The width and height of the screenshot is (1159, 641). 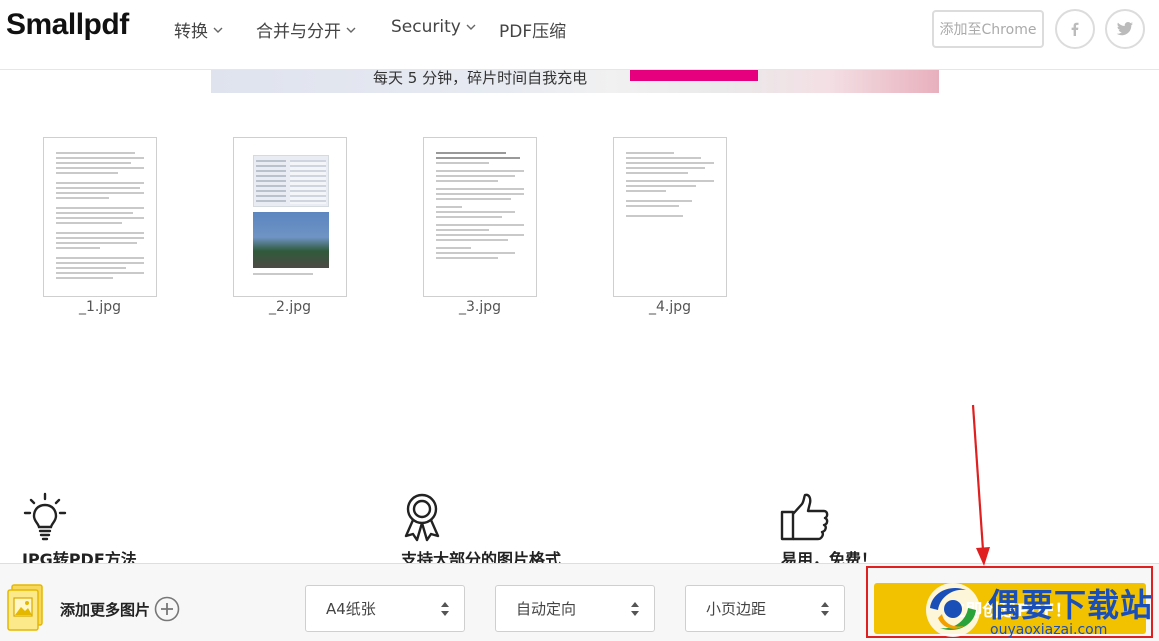 What do you see at coordinates (670, 307) in the screenshot?
I see `thumbnail-filename: _4.jpg` at bounding box center [670, 307].